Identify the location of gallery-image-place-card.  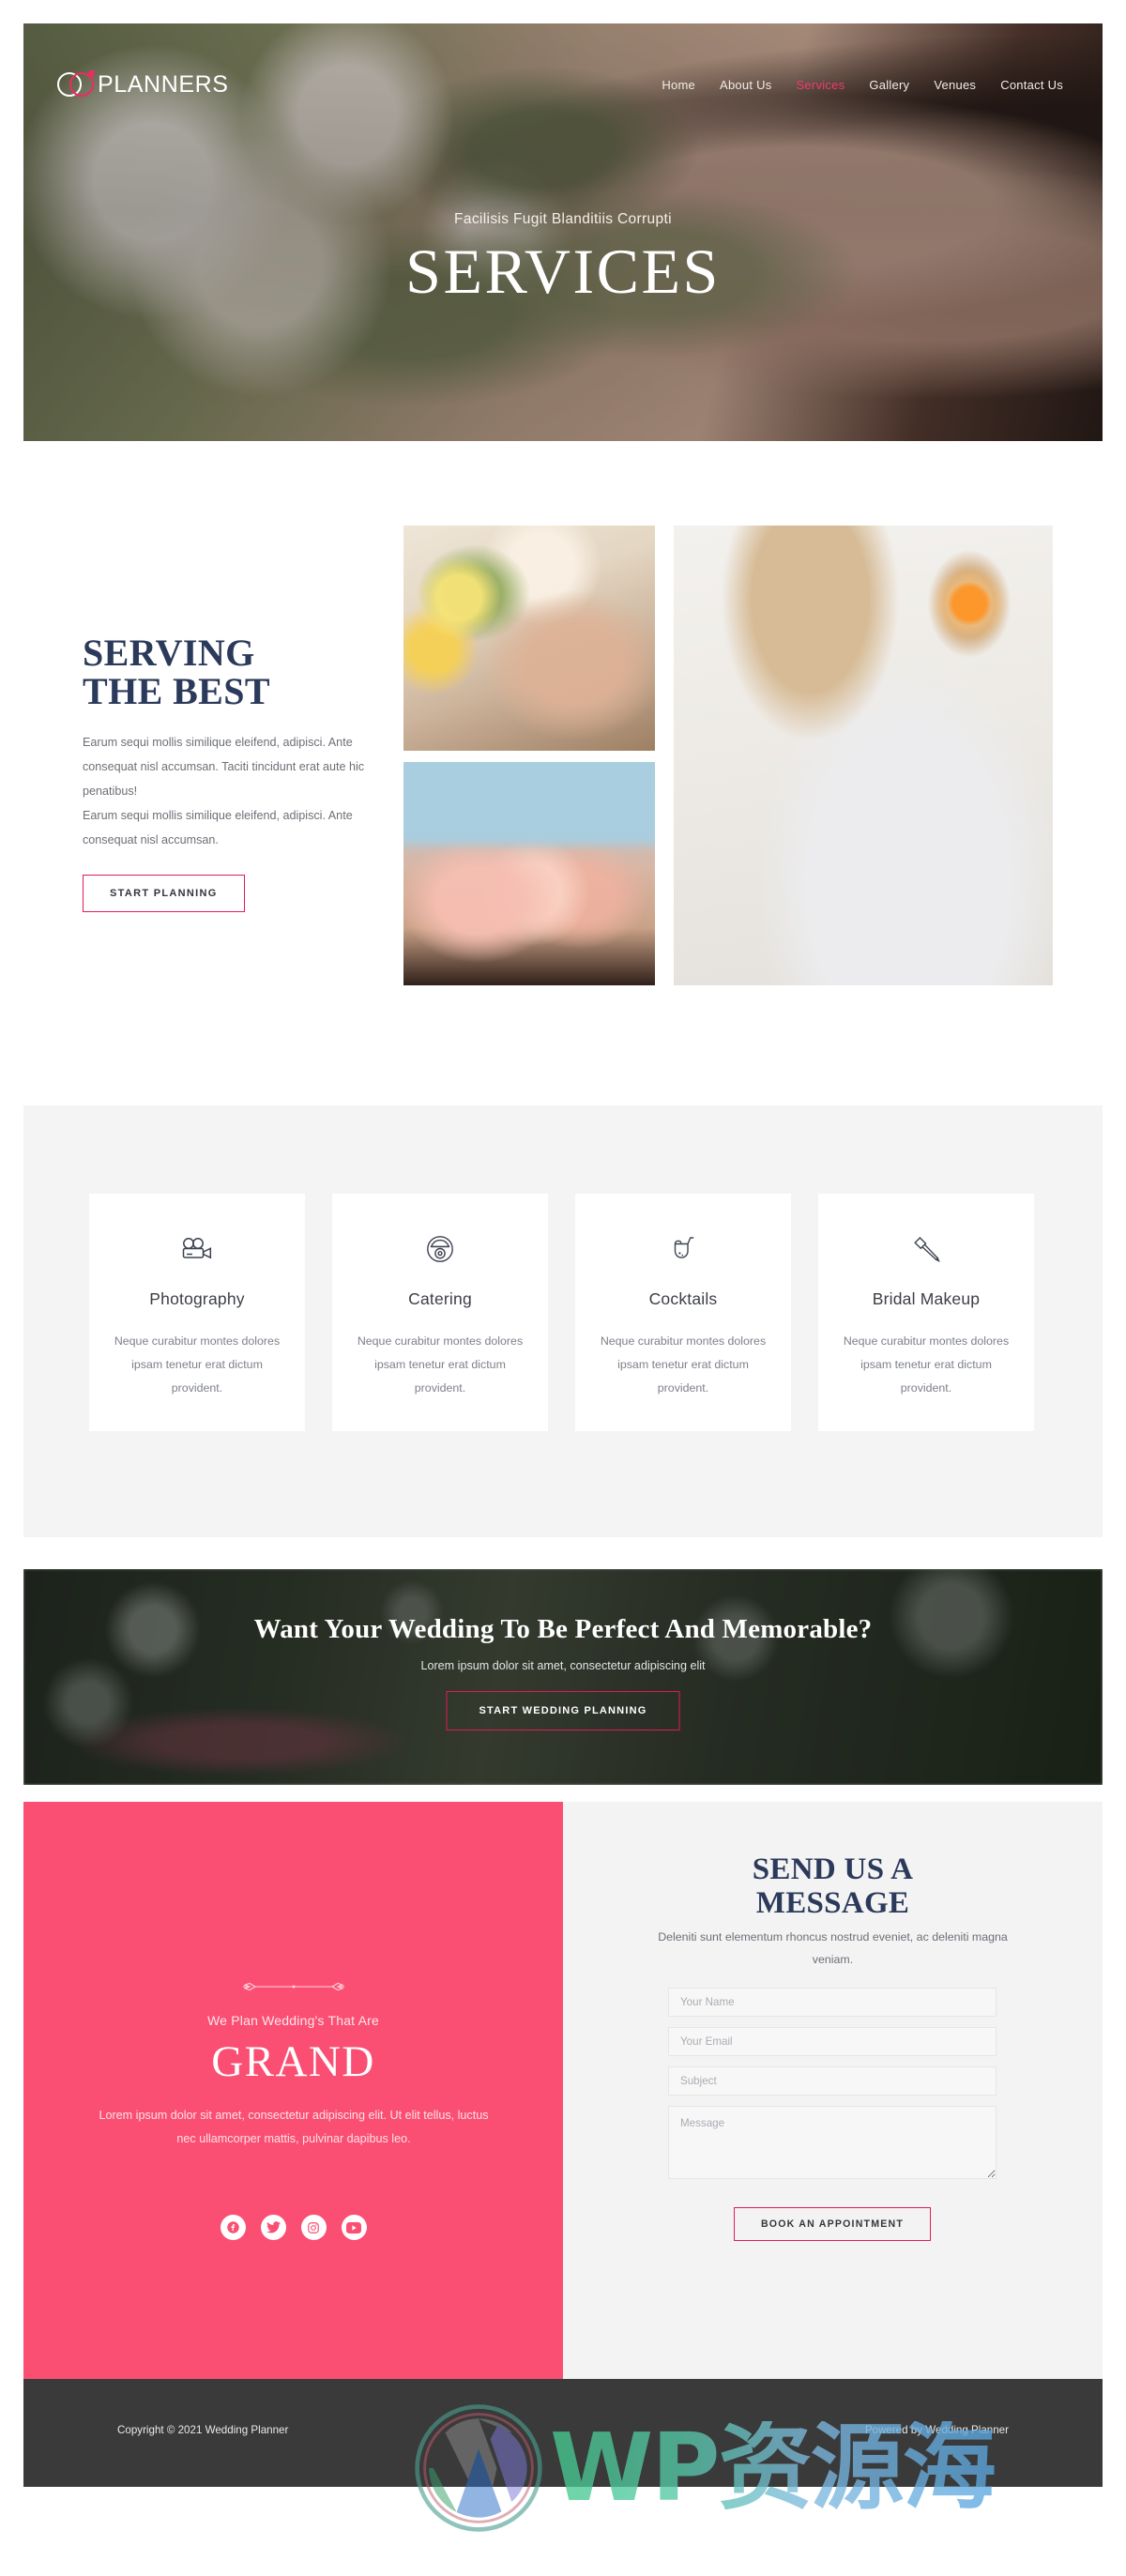
(529, 638).